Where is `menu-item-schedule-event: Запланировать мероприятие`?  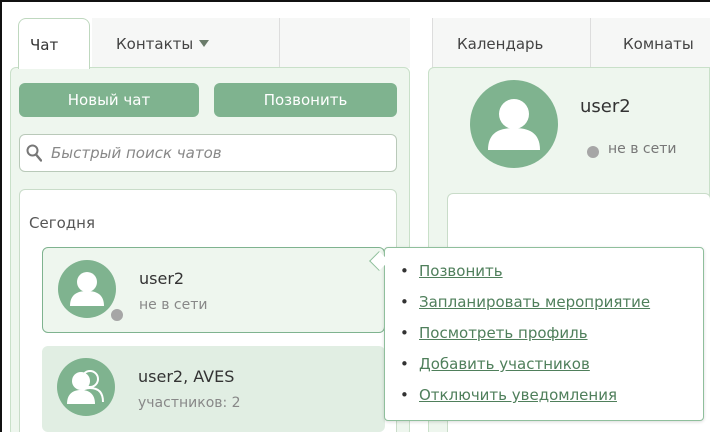 menu-item-schedule-event: Запланировать мероприятие is located at coordinates (545, 302).